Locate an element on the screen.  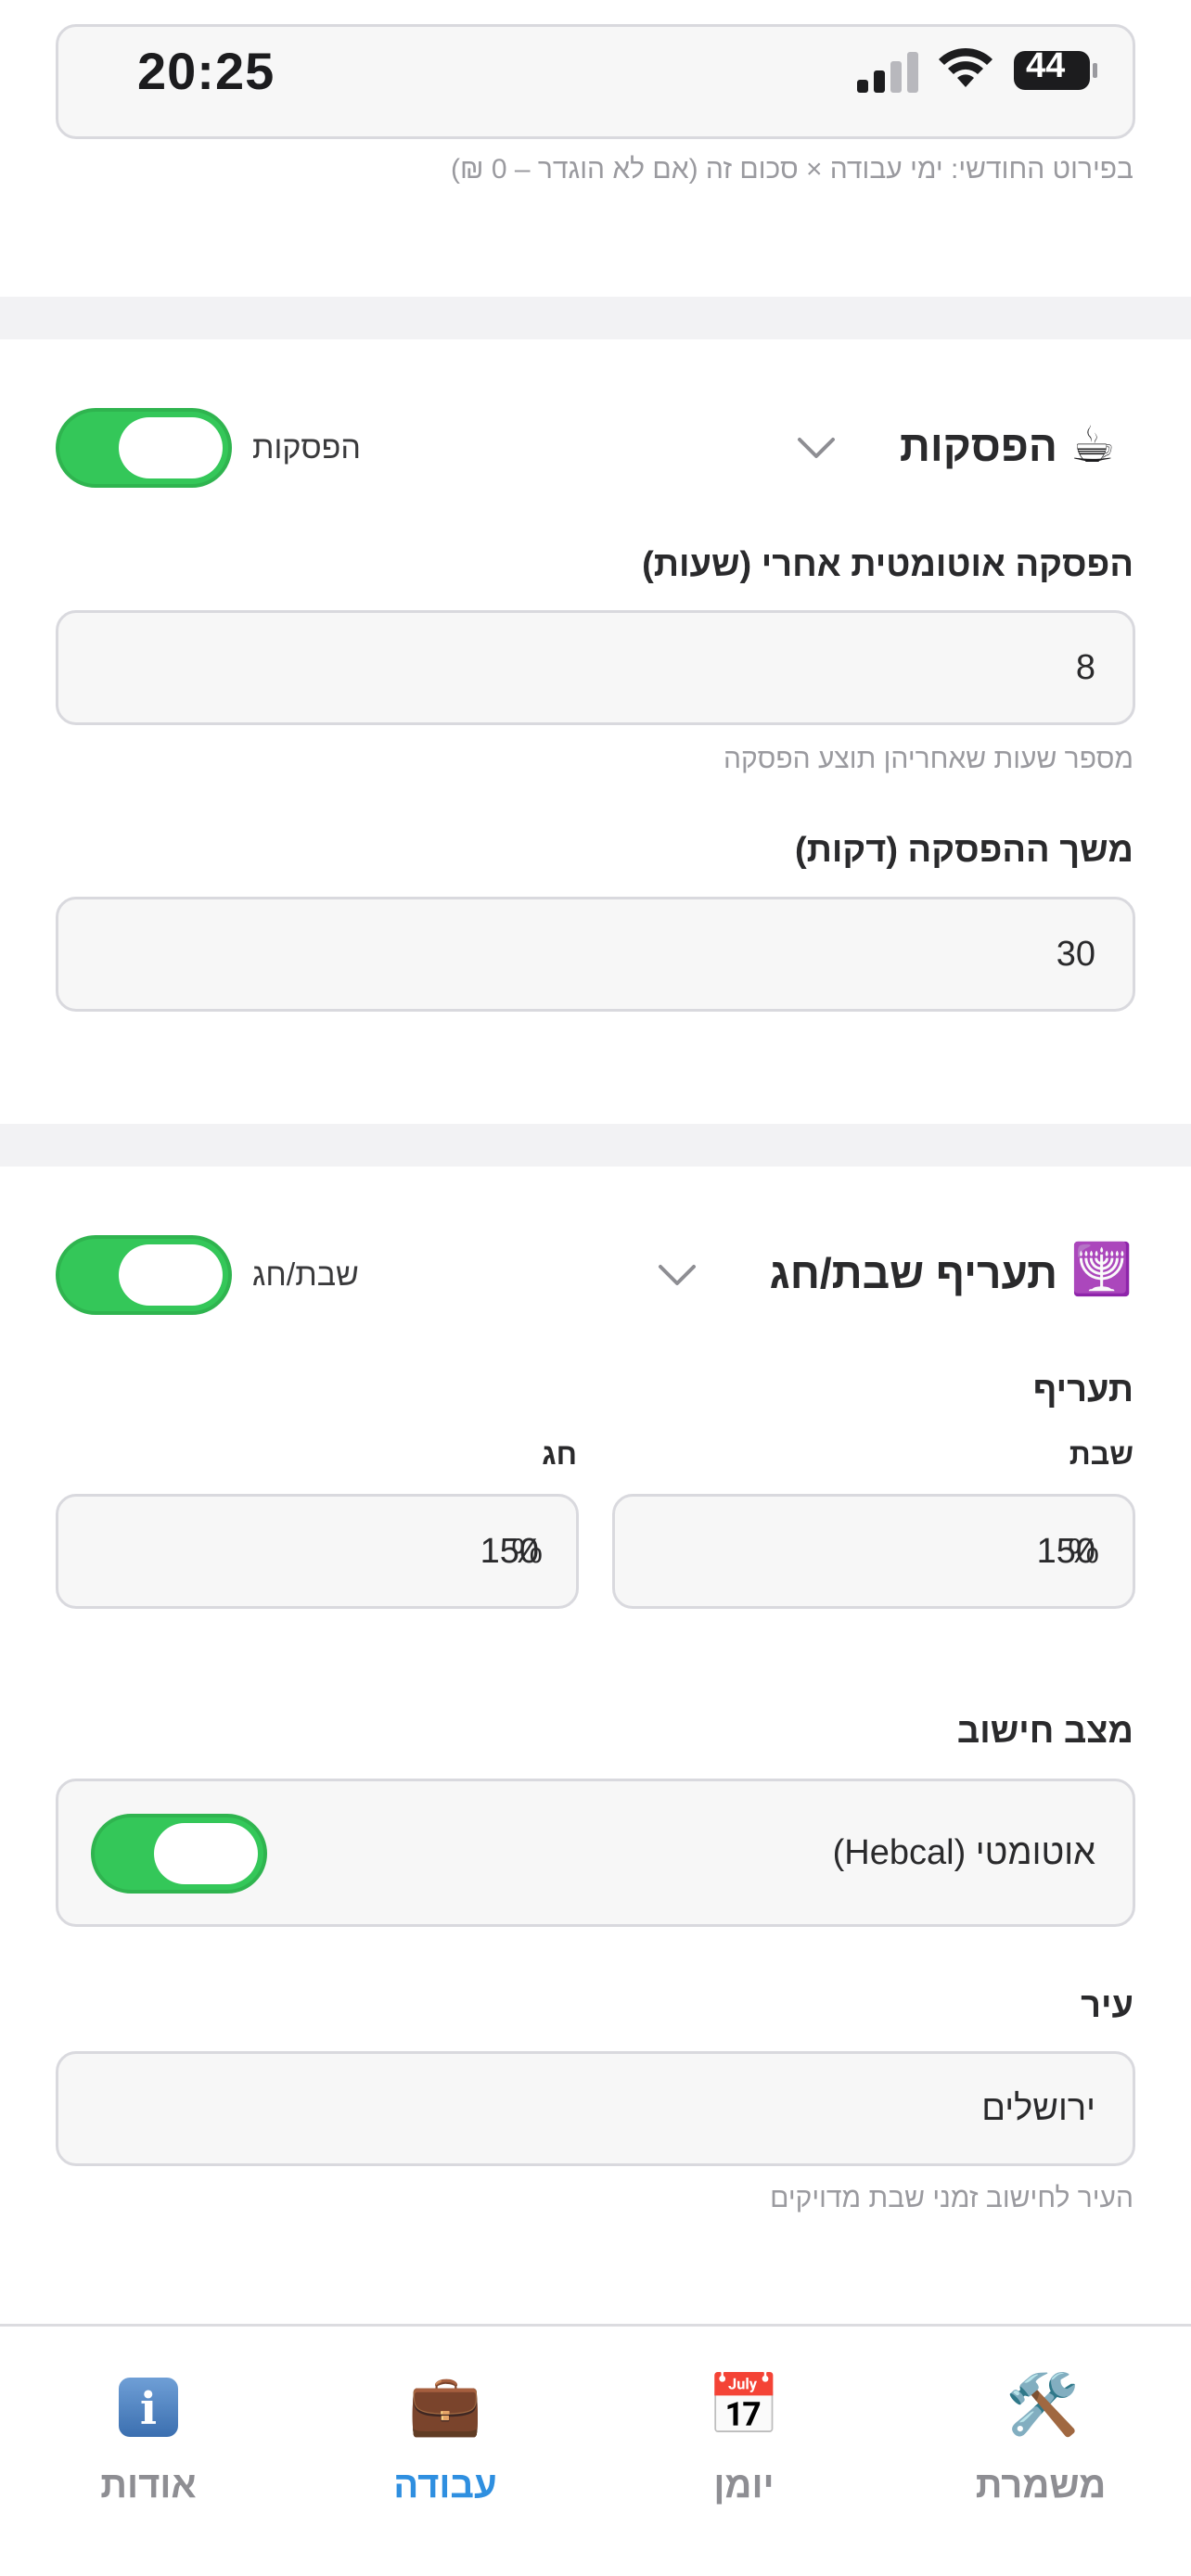
break-duration-input: 30 is located at coordinates (595, 955).